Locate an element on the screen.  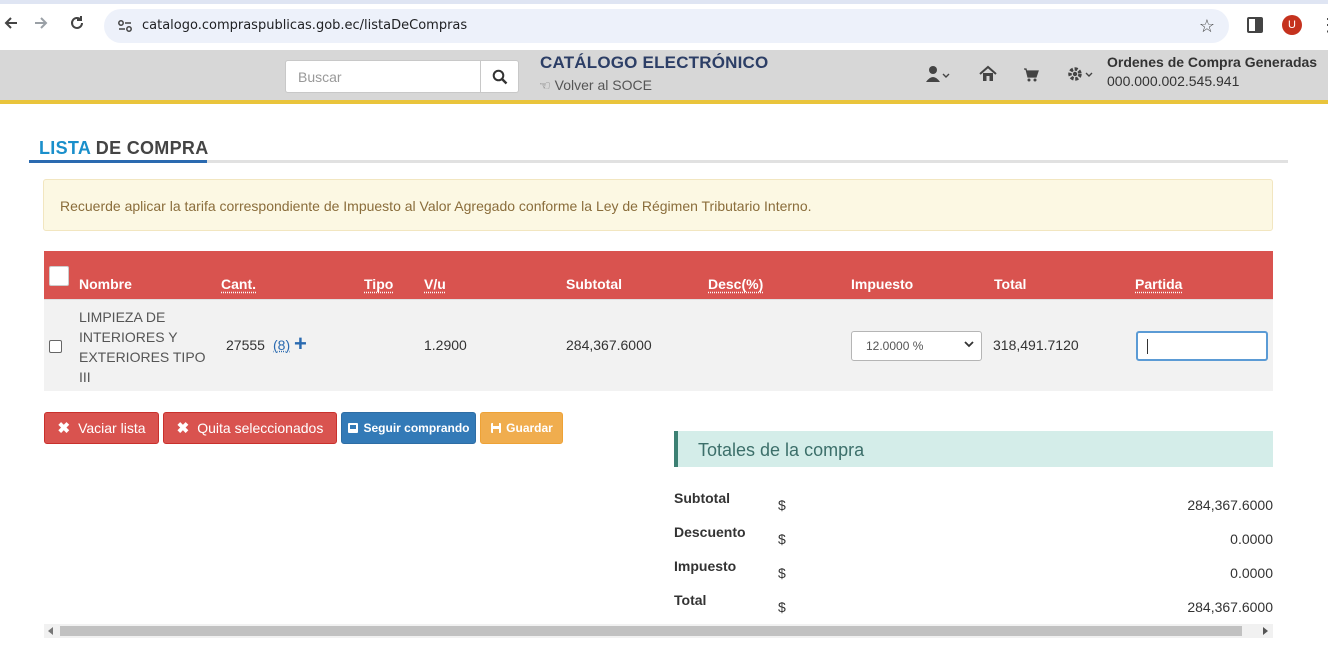
cart-icon is located at coordinates (1031, 75).